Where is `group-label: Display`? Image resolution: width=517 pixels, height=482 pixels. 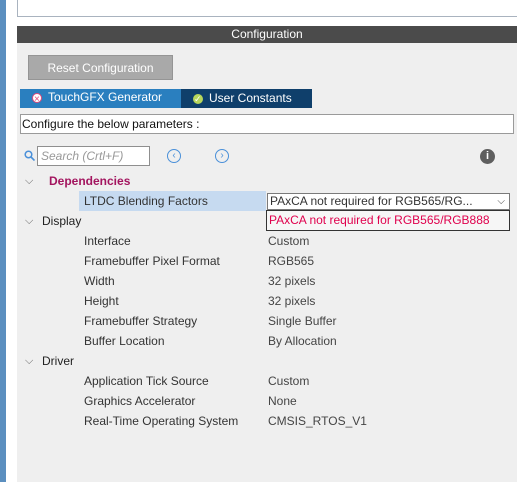
group-label: Display is located at coordinates (62, 221).